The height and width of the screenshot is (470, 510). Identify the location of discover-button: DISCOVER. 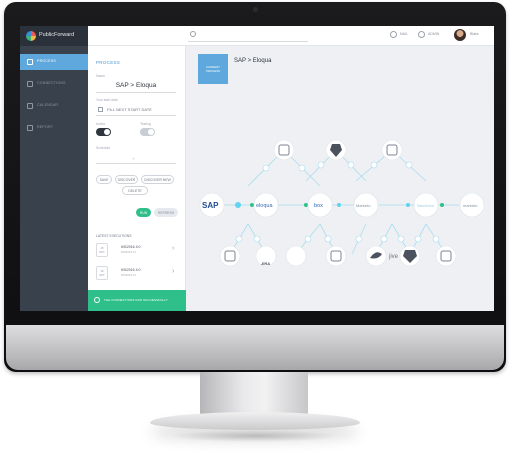
(126, 179).